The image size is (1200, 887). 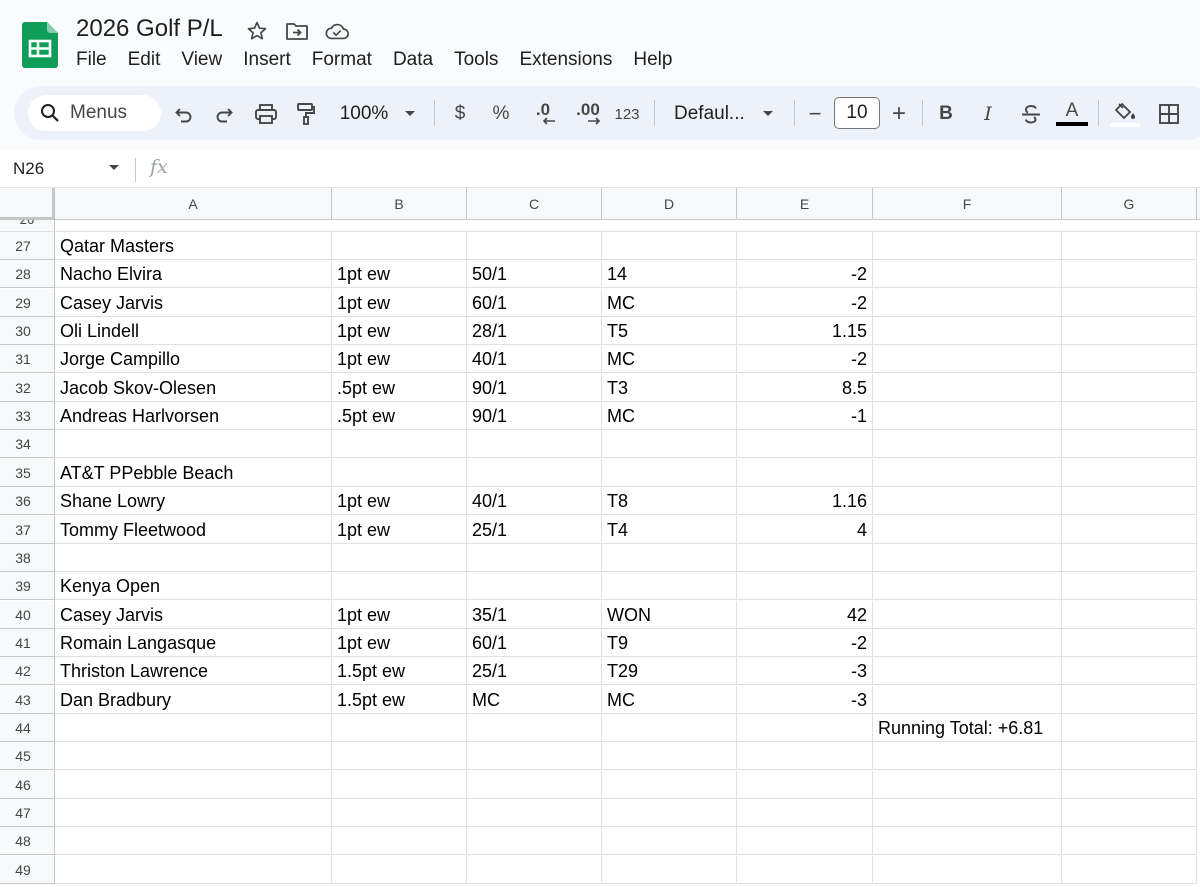 I want to click on strikethrough-icon, so click(x=1031, y=114).